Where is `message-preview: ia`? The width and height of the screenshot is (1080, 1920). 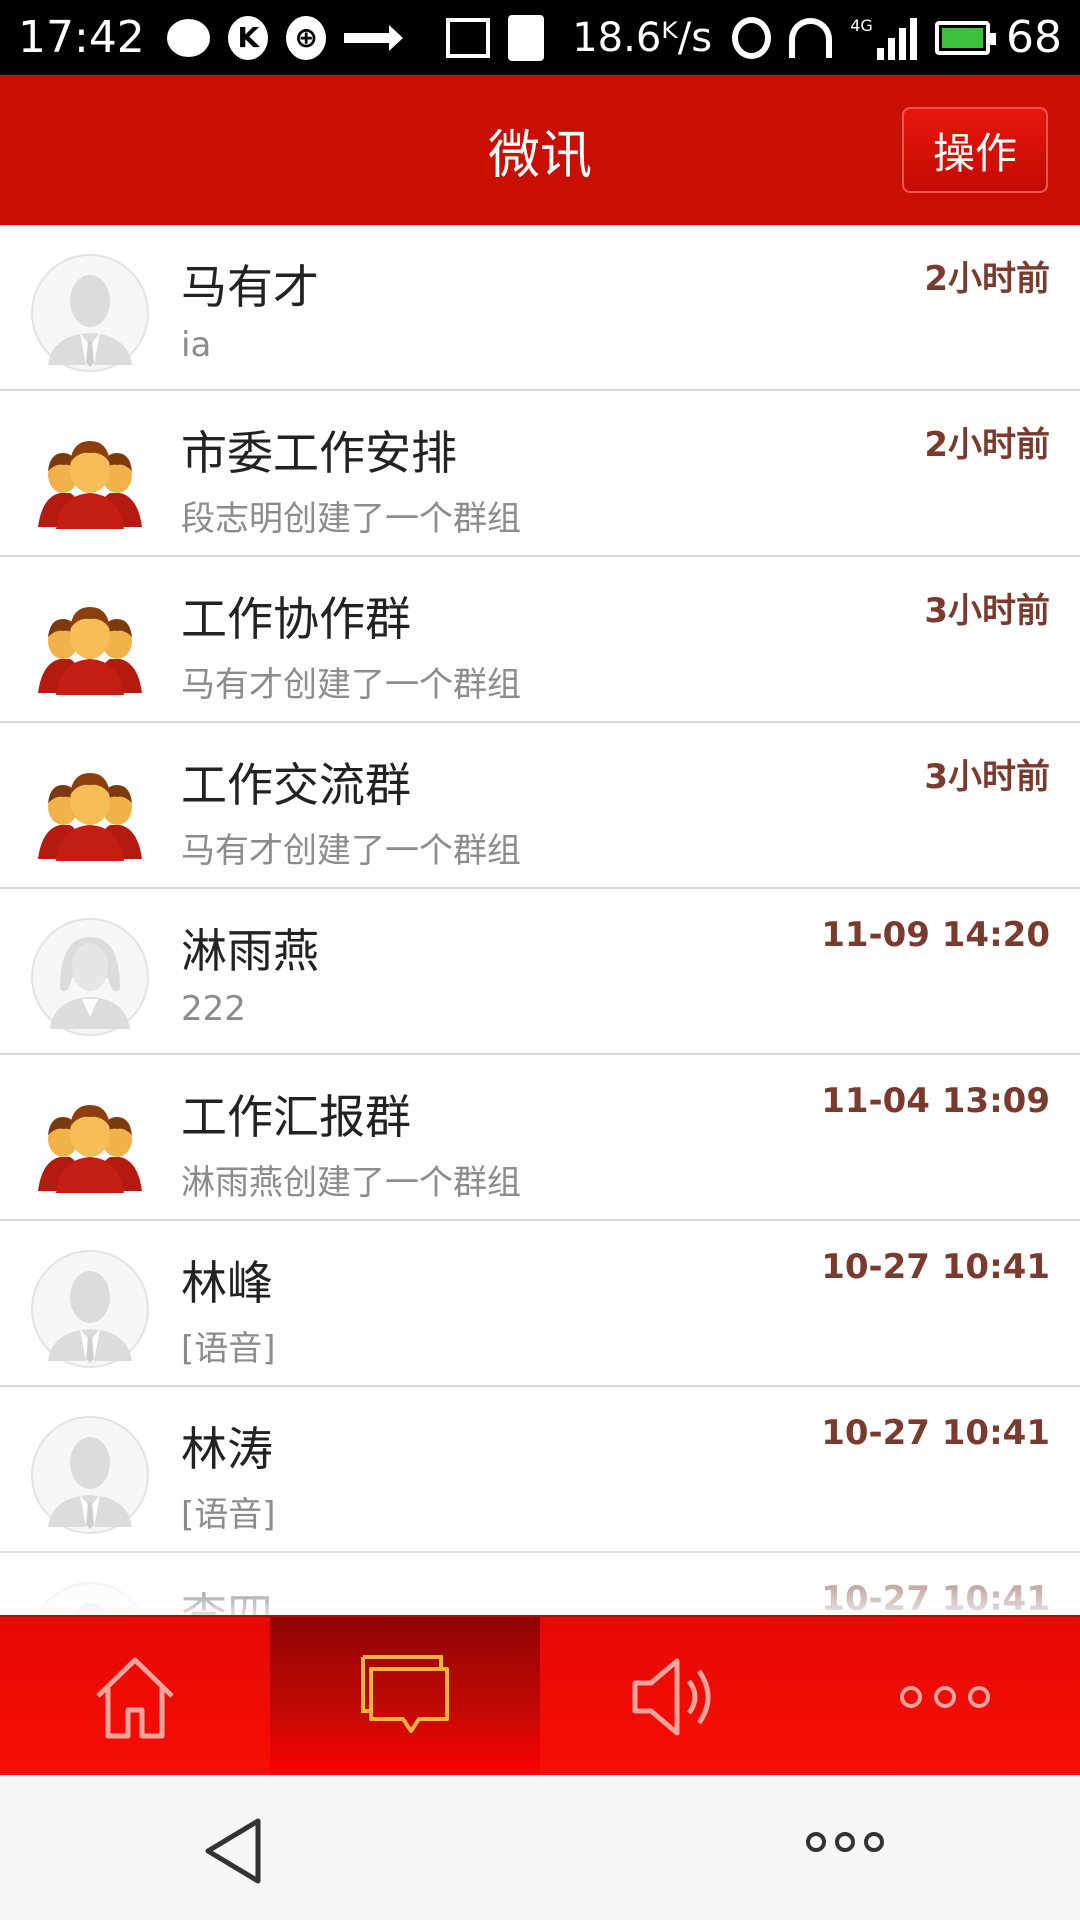
message-preview: ia is located at coordinates (196, 345).